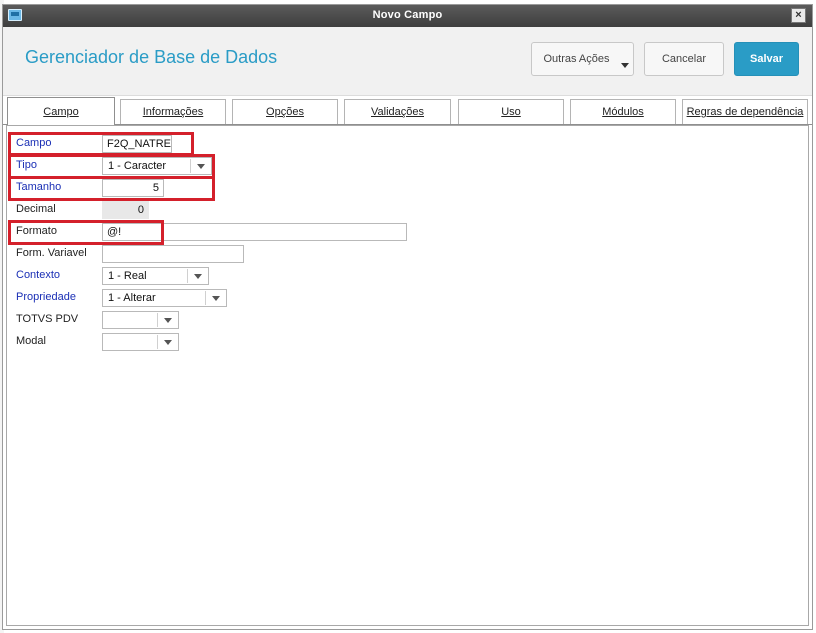 The height and width of the screenshot is (633, 816). I want to click on contexto-separator, so click(187, 276).